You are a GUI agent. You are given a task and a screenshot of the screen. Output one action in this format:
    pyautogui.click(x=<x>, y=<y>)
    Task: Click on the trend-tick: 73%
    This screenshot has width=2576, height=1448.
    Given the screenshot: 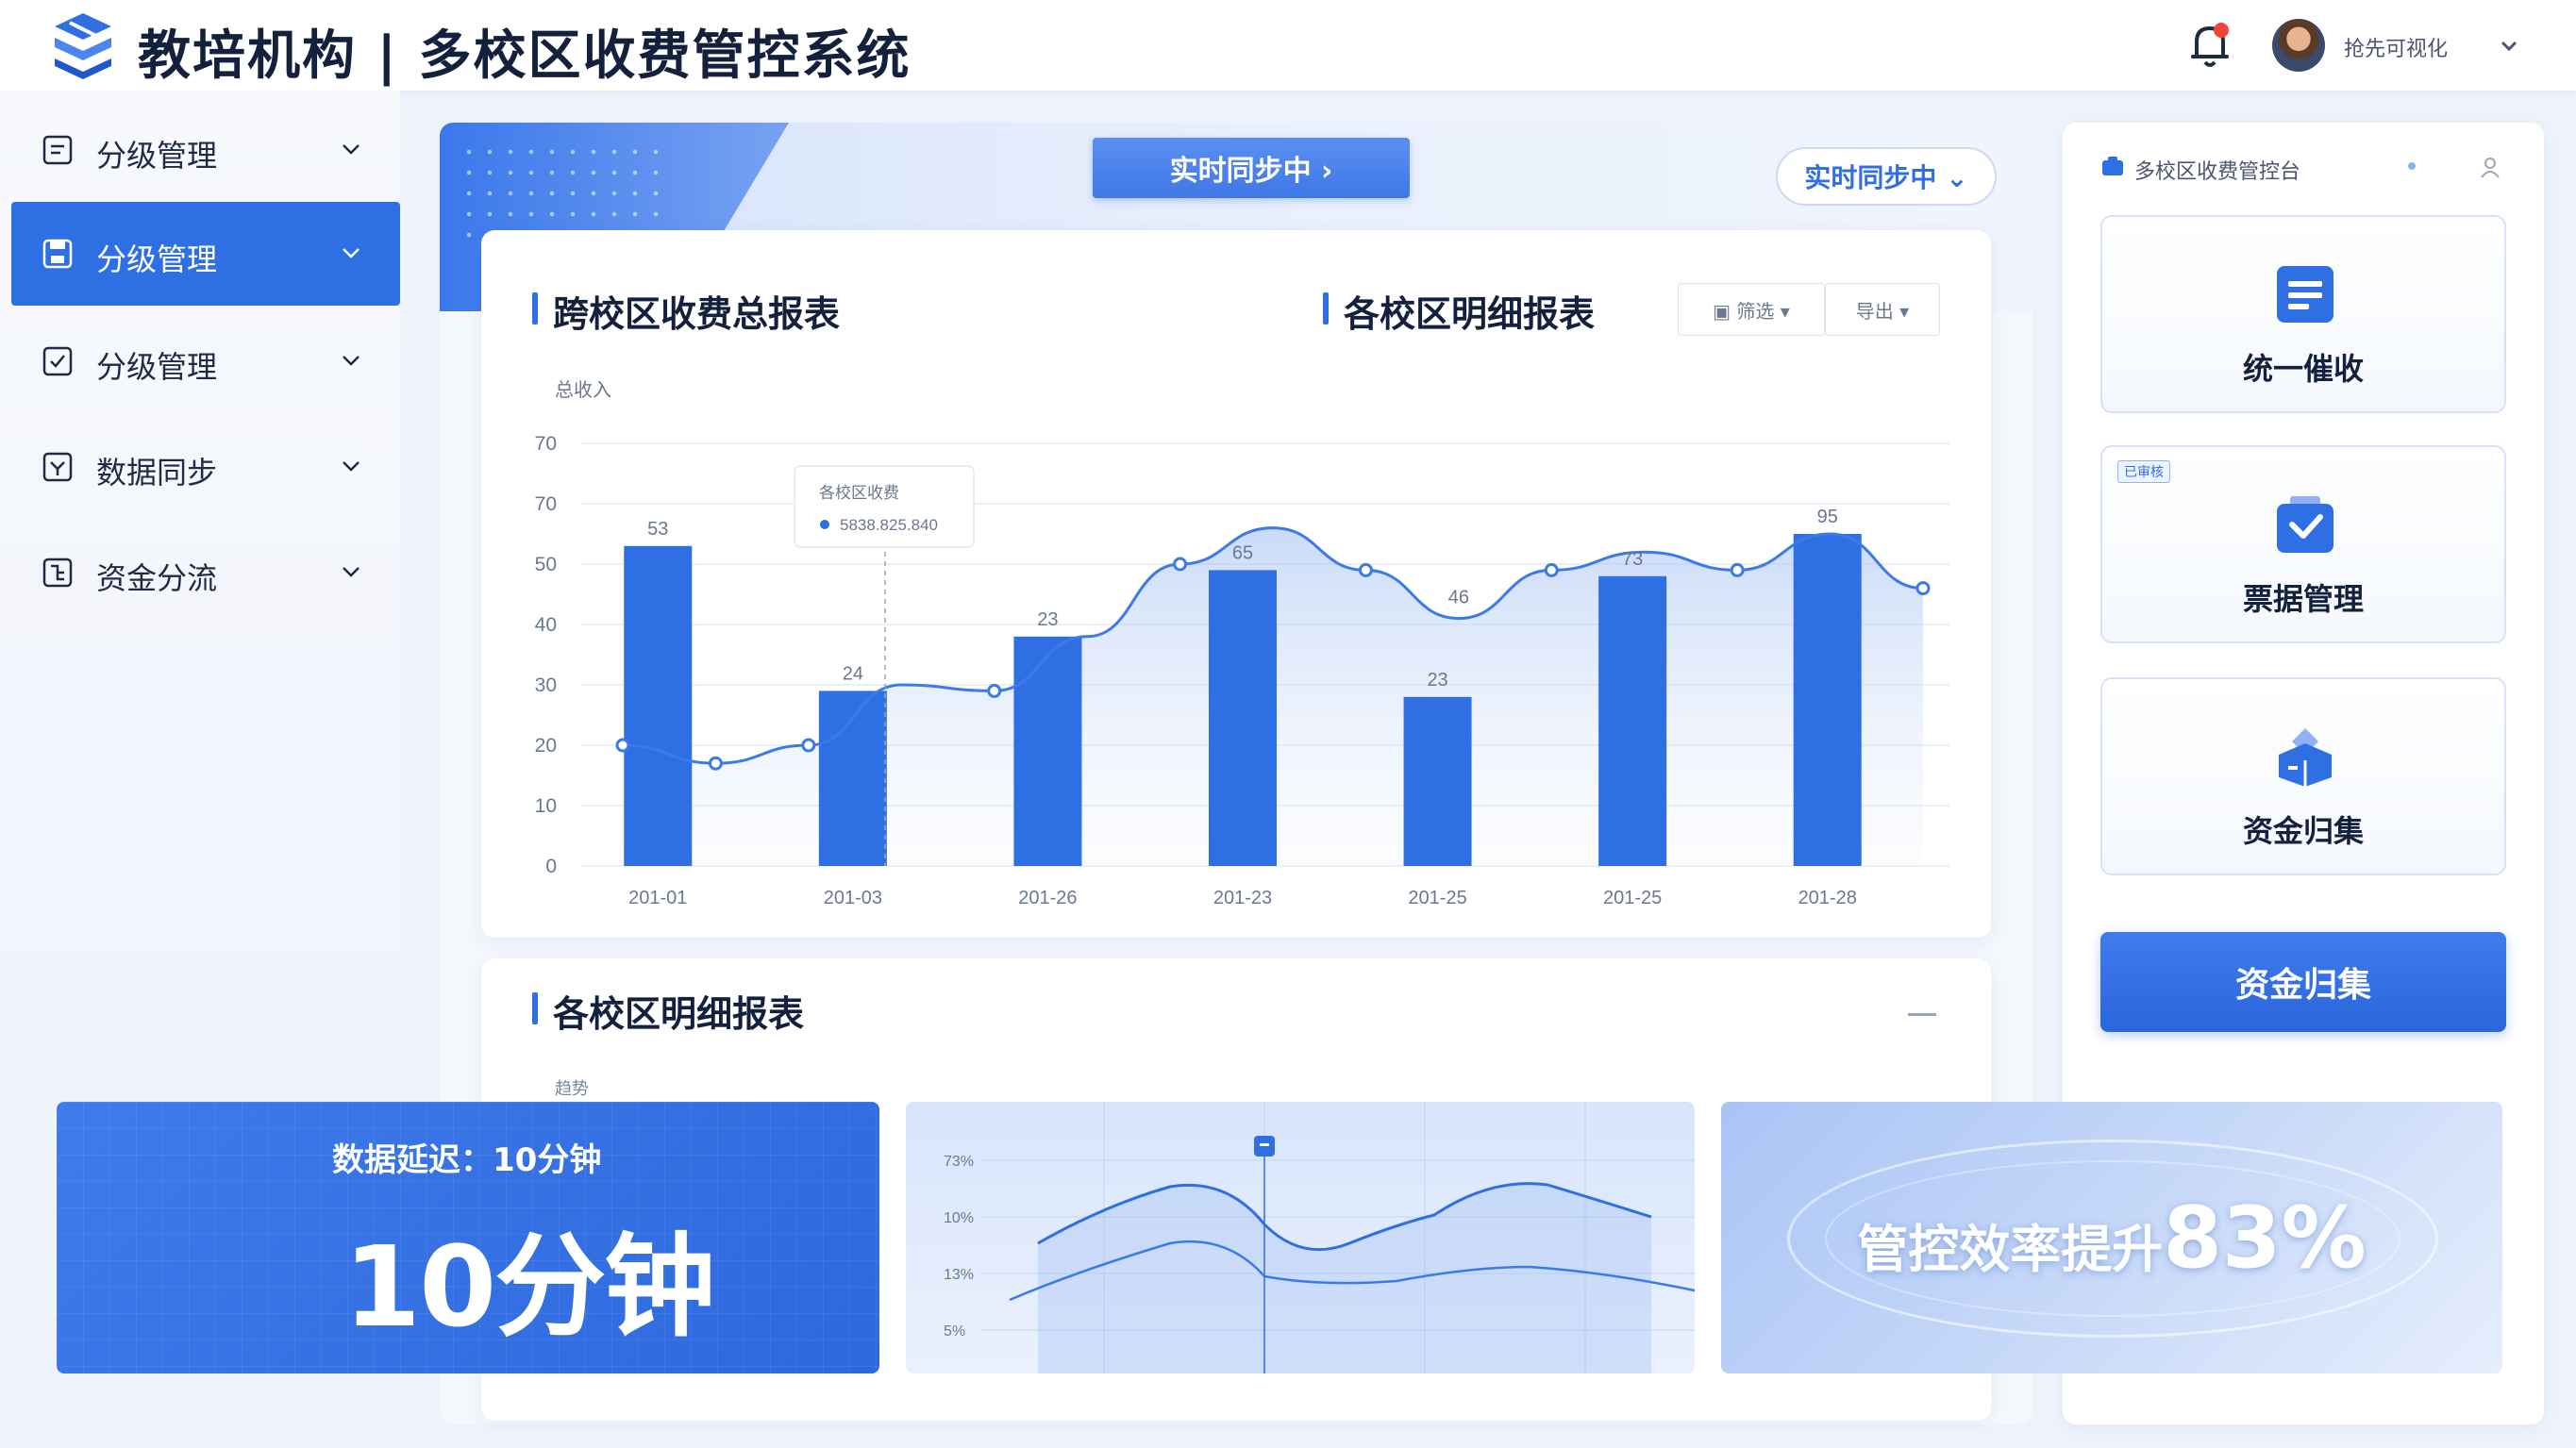 What is the action you would take?
    pyautogui.click(x=959, y=1162)
    